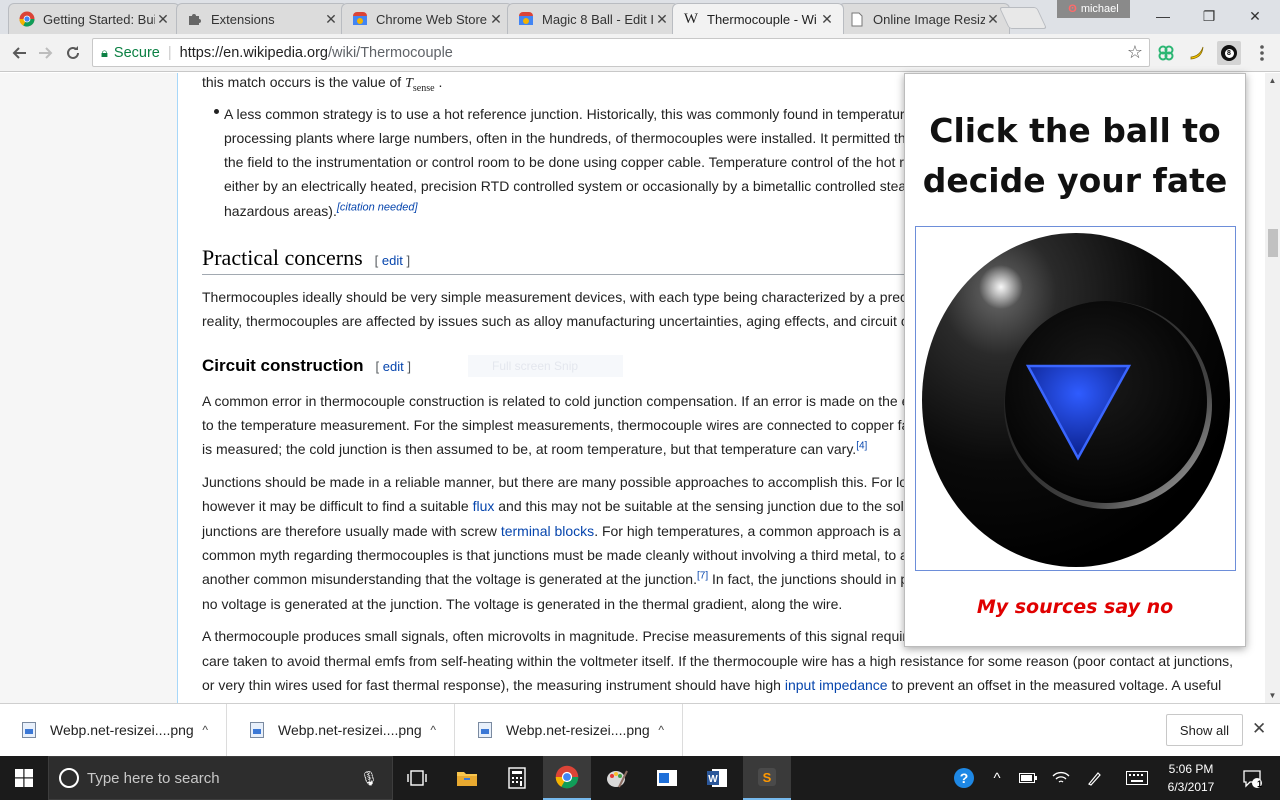  What do you see at coordinates (1076, 400) in the screenshot?
I see `magic-8-ball` at bounding box center [1076, 400].